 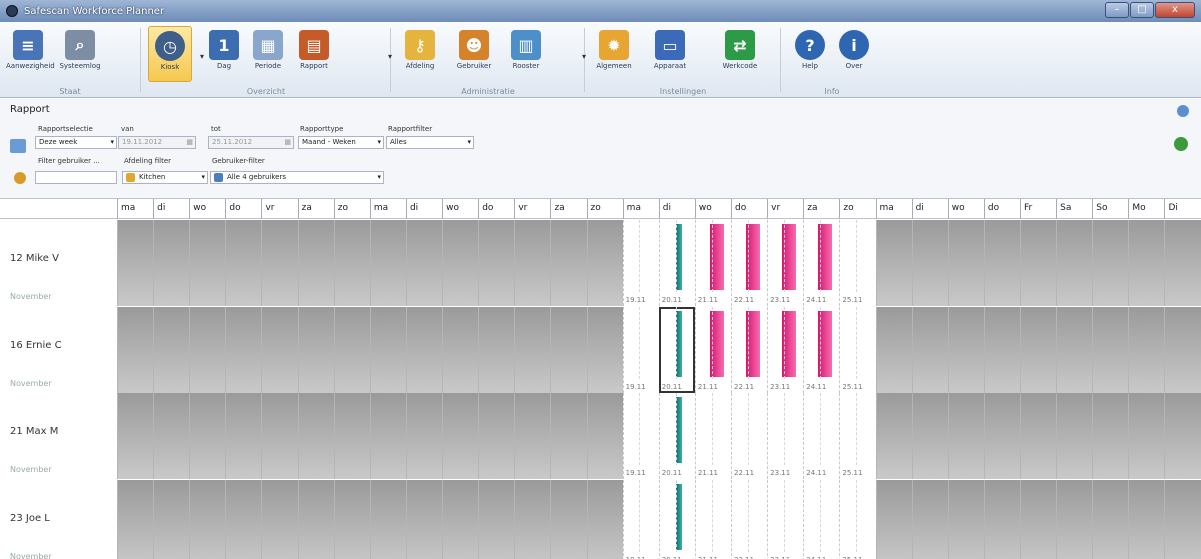 What do you see at coordinates (251, 142) in the screenshot?
I see `tot-date-field: 25.11.2012 ▦` at bounding box center [251, 142].